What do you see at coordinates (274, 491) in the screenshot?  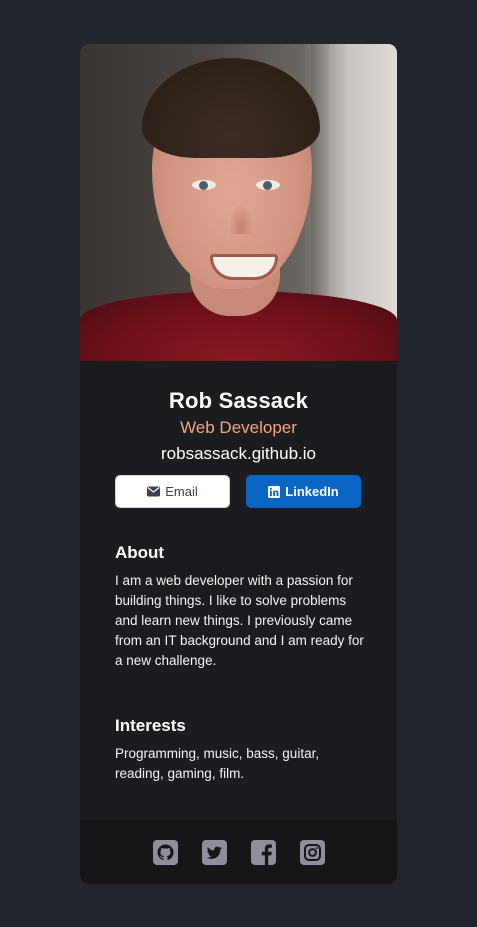 I see `linkedin-icon` at bounding box center [274, 491].